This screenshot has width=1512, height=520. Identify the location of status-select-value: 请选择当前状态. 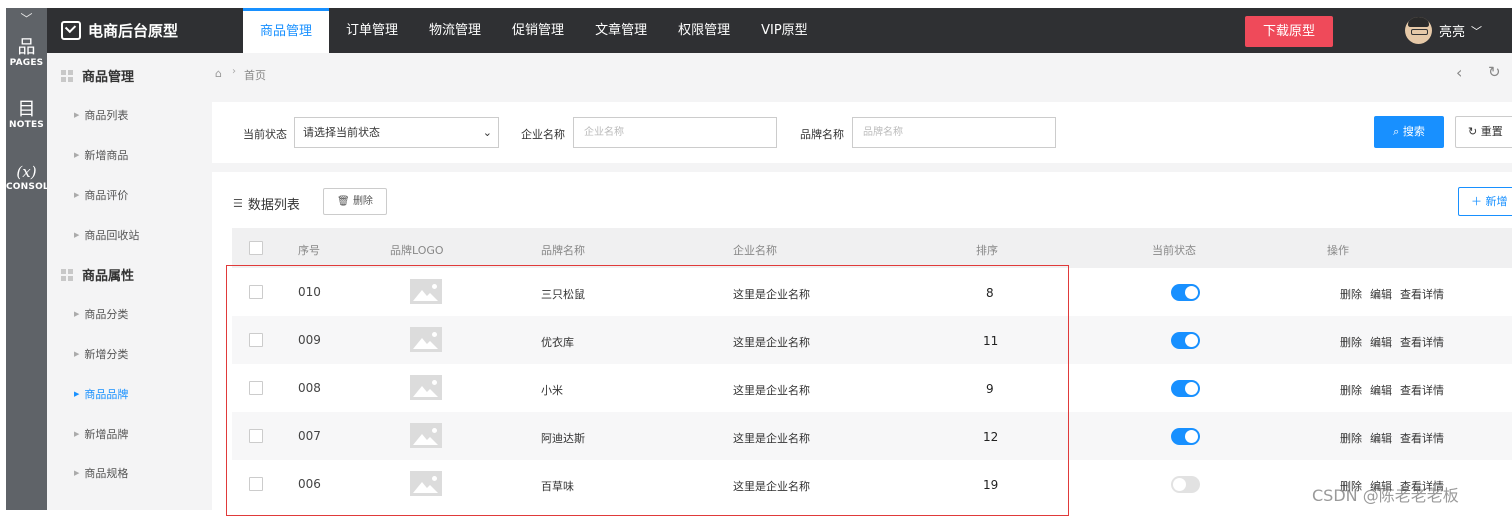
(341, 132).